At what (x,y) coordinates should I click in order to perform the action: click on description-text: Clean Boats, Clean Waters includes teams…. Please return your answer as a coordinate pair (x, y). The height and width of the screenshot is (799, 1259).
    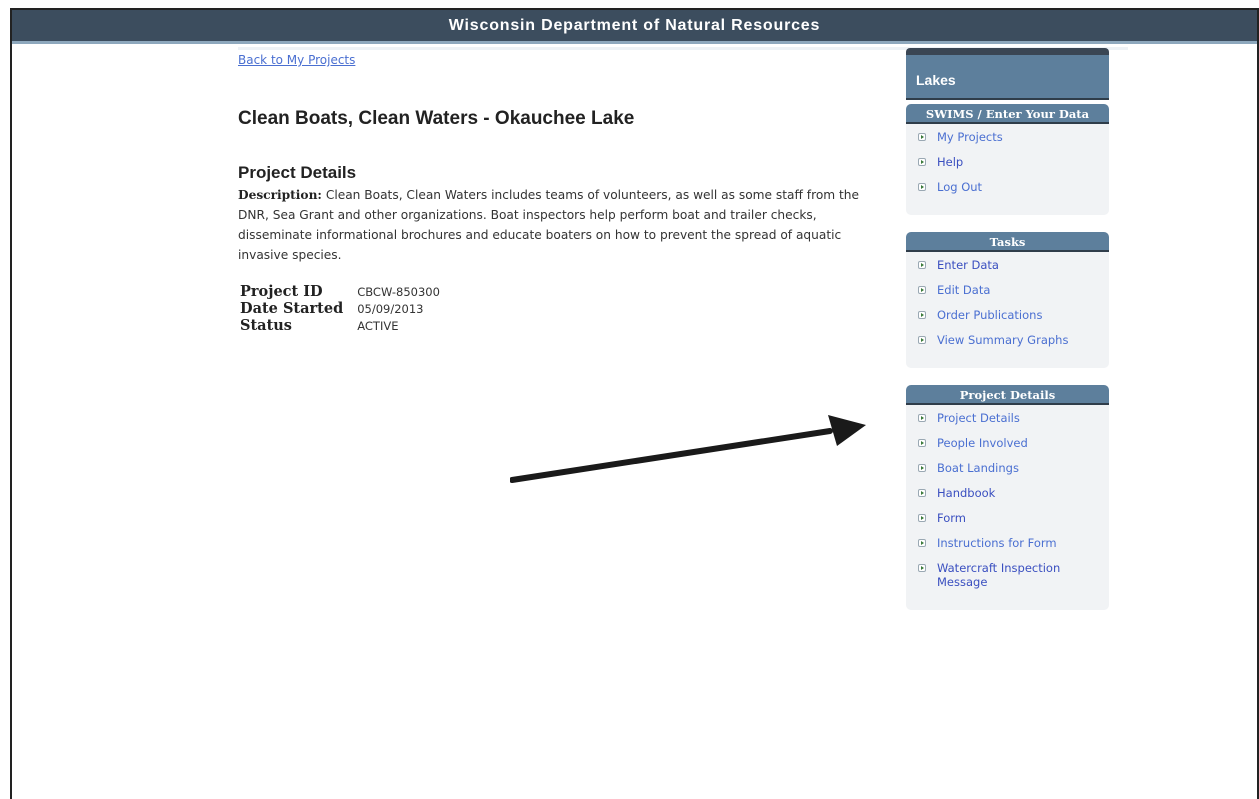
    Looking at the image, I should click on (549, 225).